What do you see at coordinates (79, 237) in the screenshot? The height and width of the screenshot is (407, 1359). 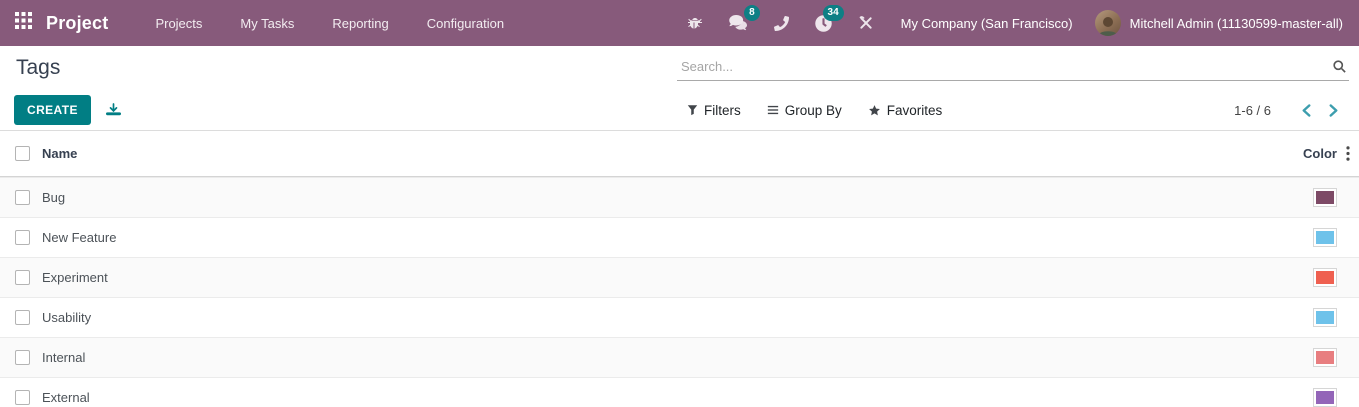 I see `tag-name: New Feature` at bounding box center [79, 237].